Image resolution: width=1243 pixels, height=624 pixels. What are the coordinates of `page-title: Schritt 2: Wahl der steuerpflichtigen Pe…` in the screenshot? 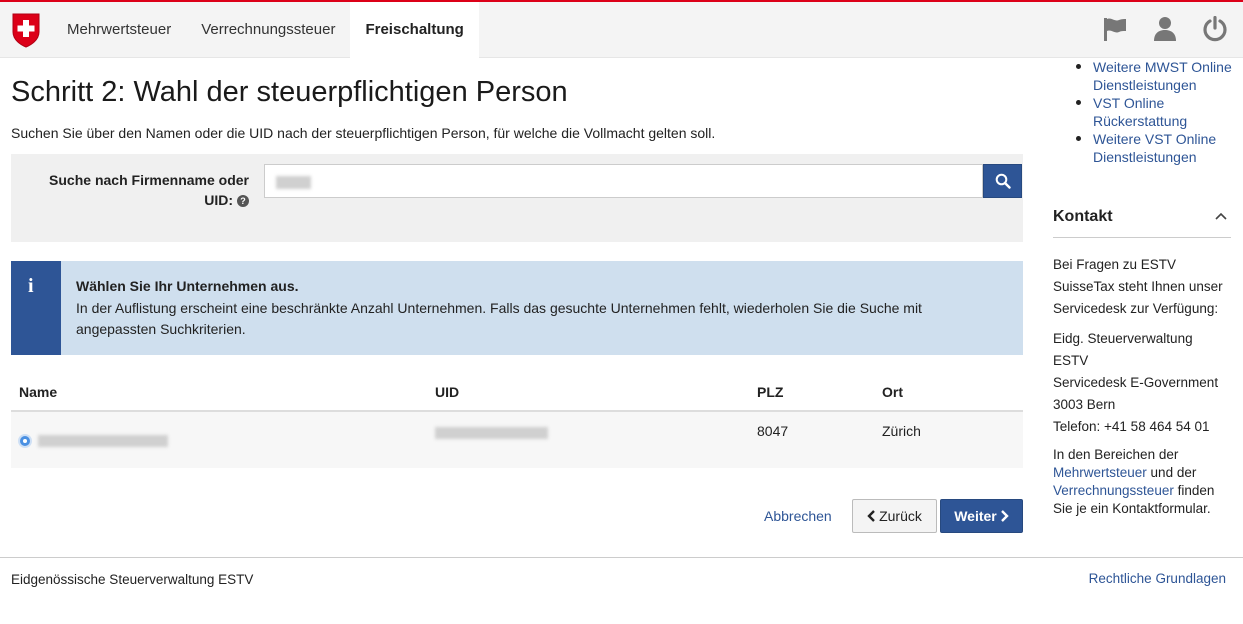 It's located at (289, 92).